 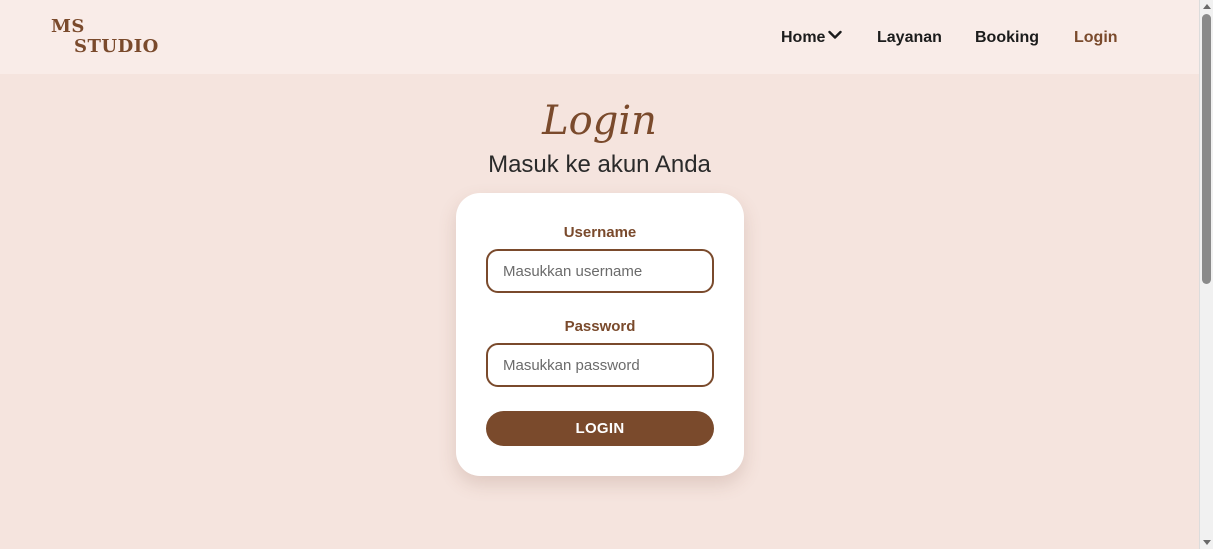 What do you see at coordinates (1007, 38) in the screenshot?
I see `nav-item-booking: Booking` at bounding box center [1007, 38].